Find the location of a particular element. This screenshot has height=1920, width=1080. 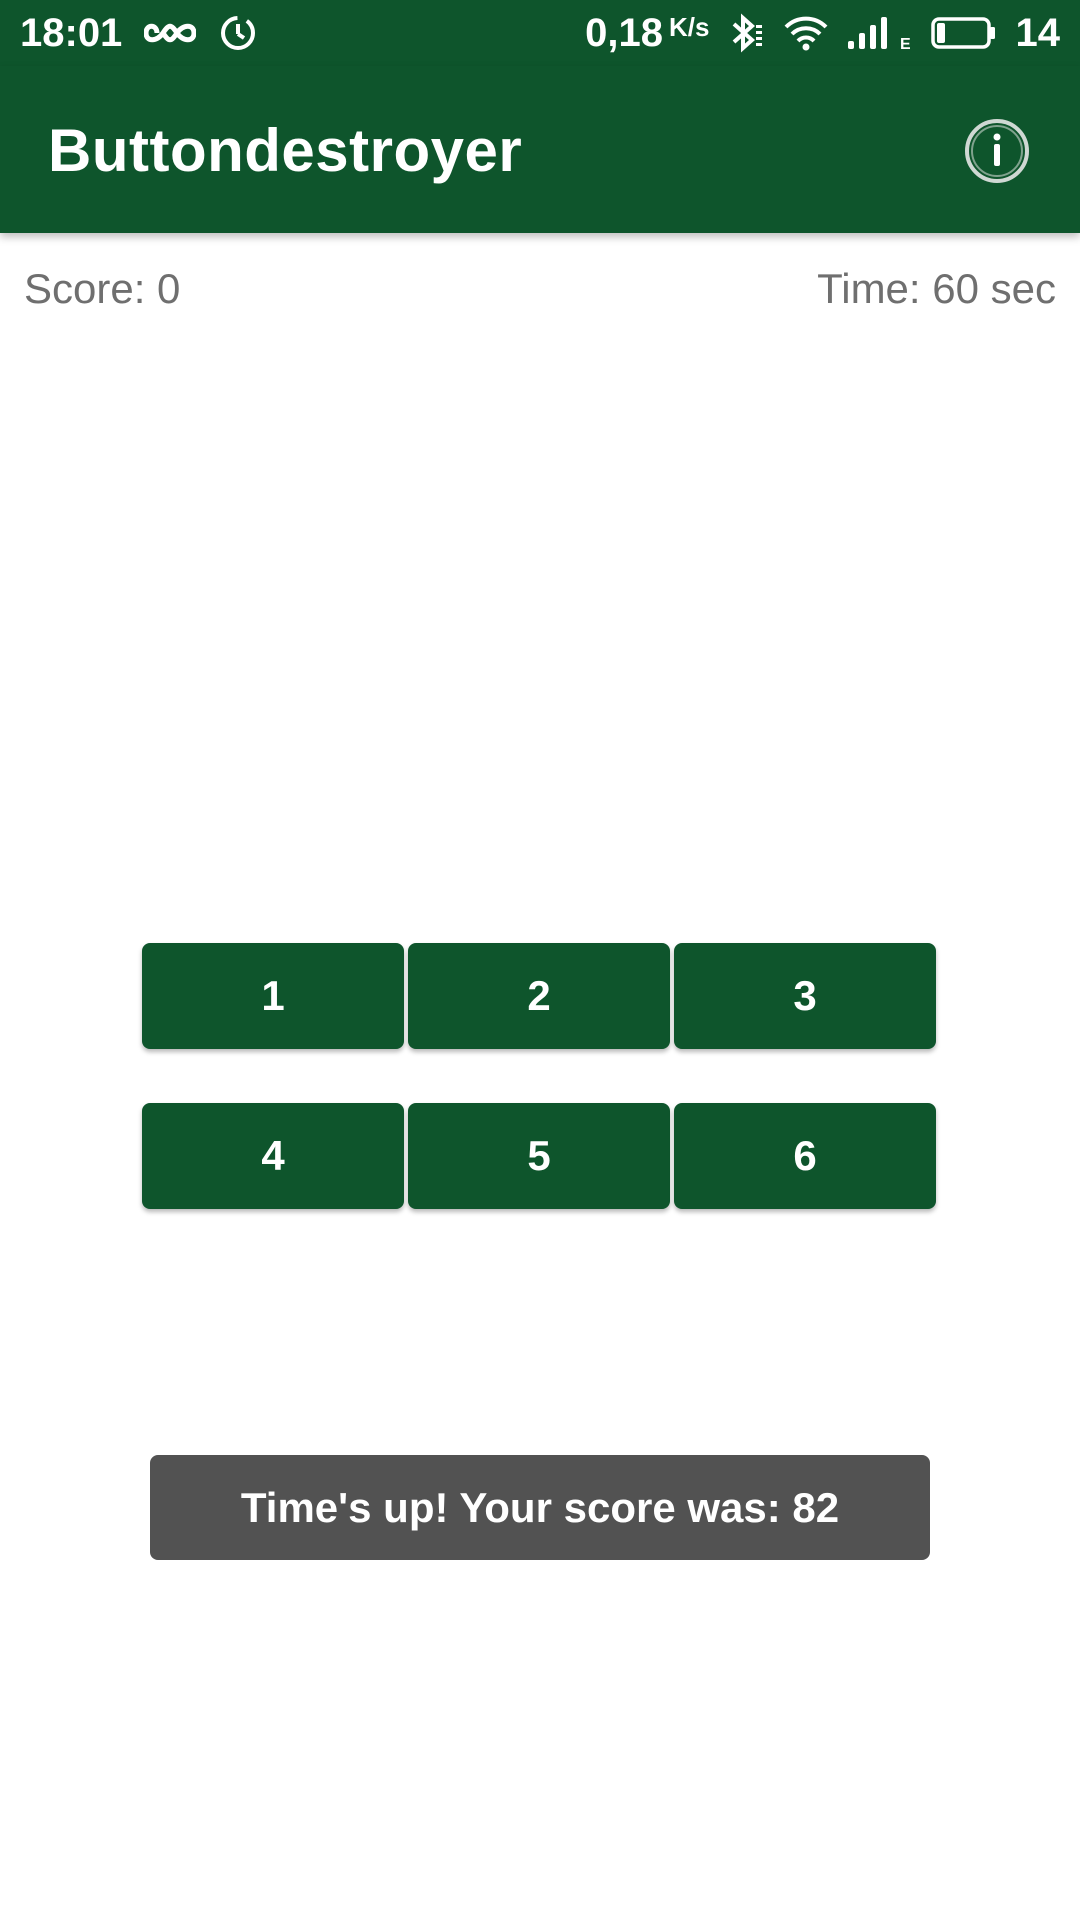

status-bar: 18:01 0,18 K/s E 14 is located at coordinates (540, 33).